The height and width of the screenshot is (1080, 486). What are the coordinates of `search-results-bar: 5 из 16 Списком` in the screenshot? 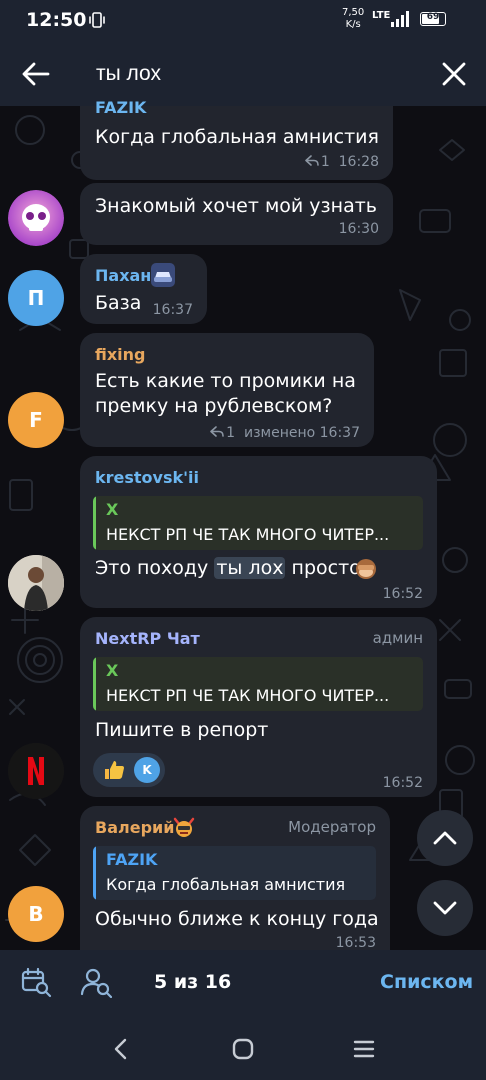 It's located at (243, 983).